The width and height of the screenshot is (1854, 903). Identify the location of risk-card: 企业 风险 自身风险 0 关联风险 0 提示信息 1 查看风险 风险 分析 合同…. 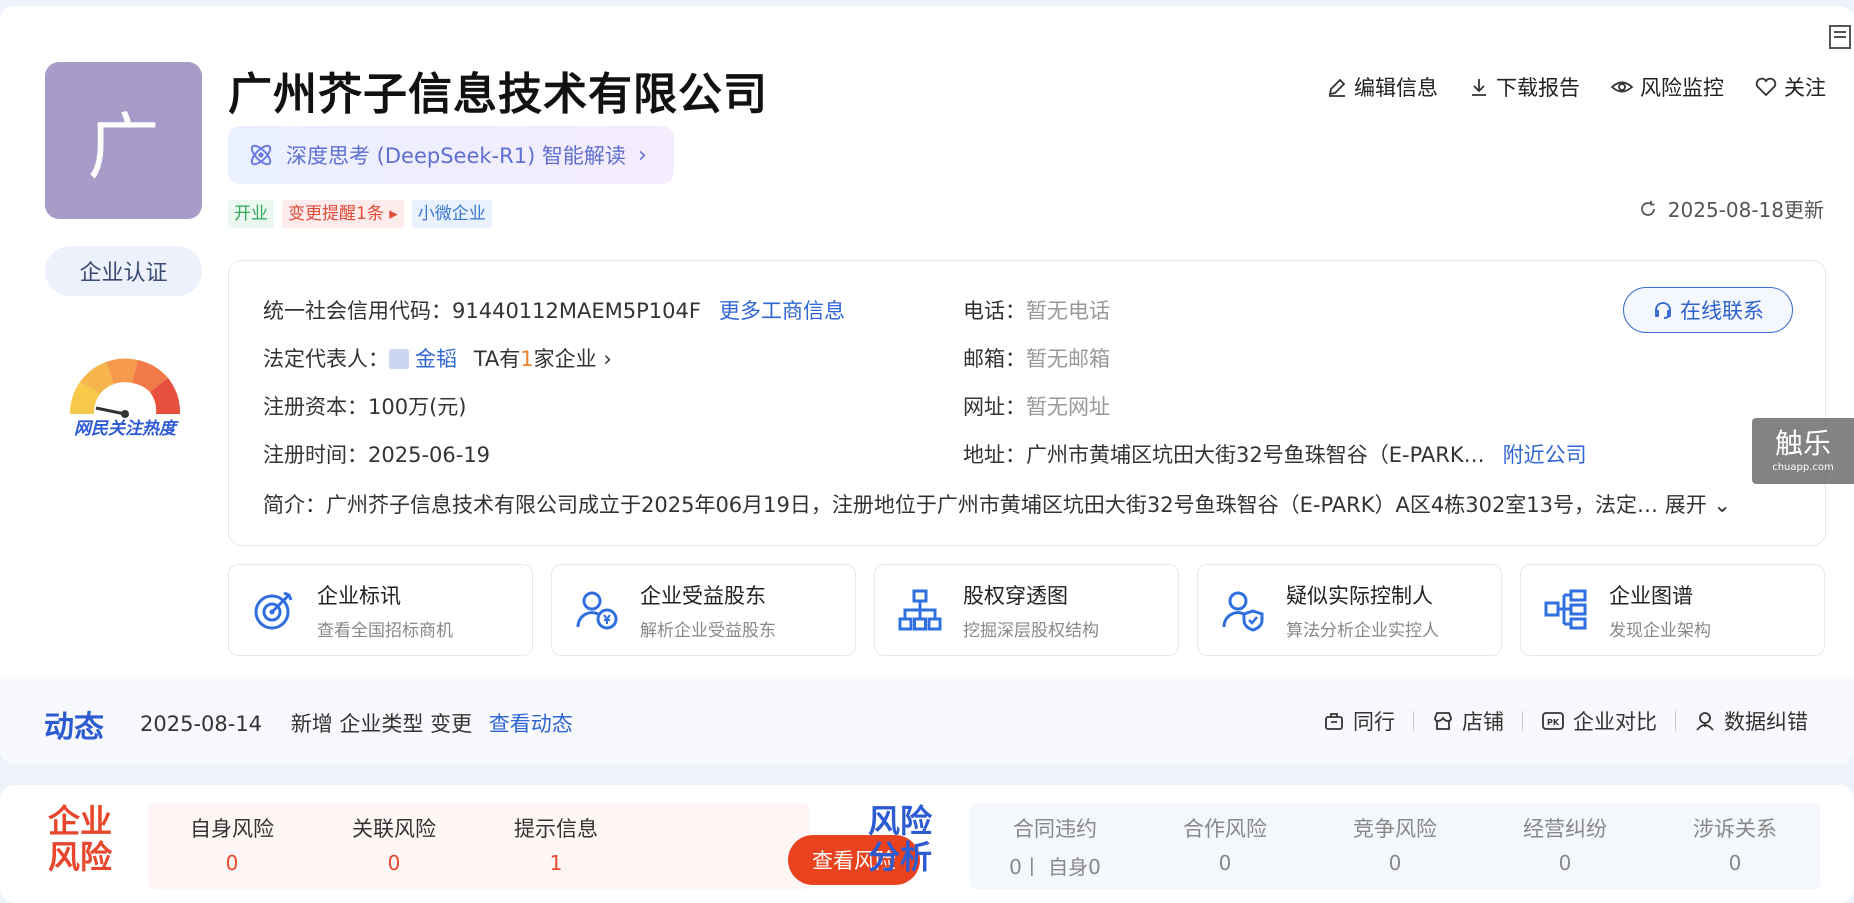
(927, 844).